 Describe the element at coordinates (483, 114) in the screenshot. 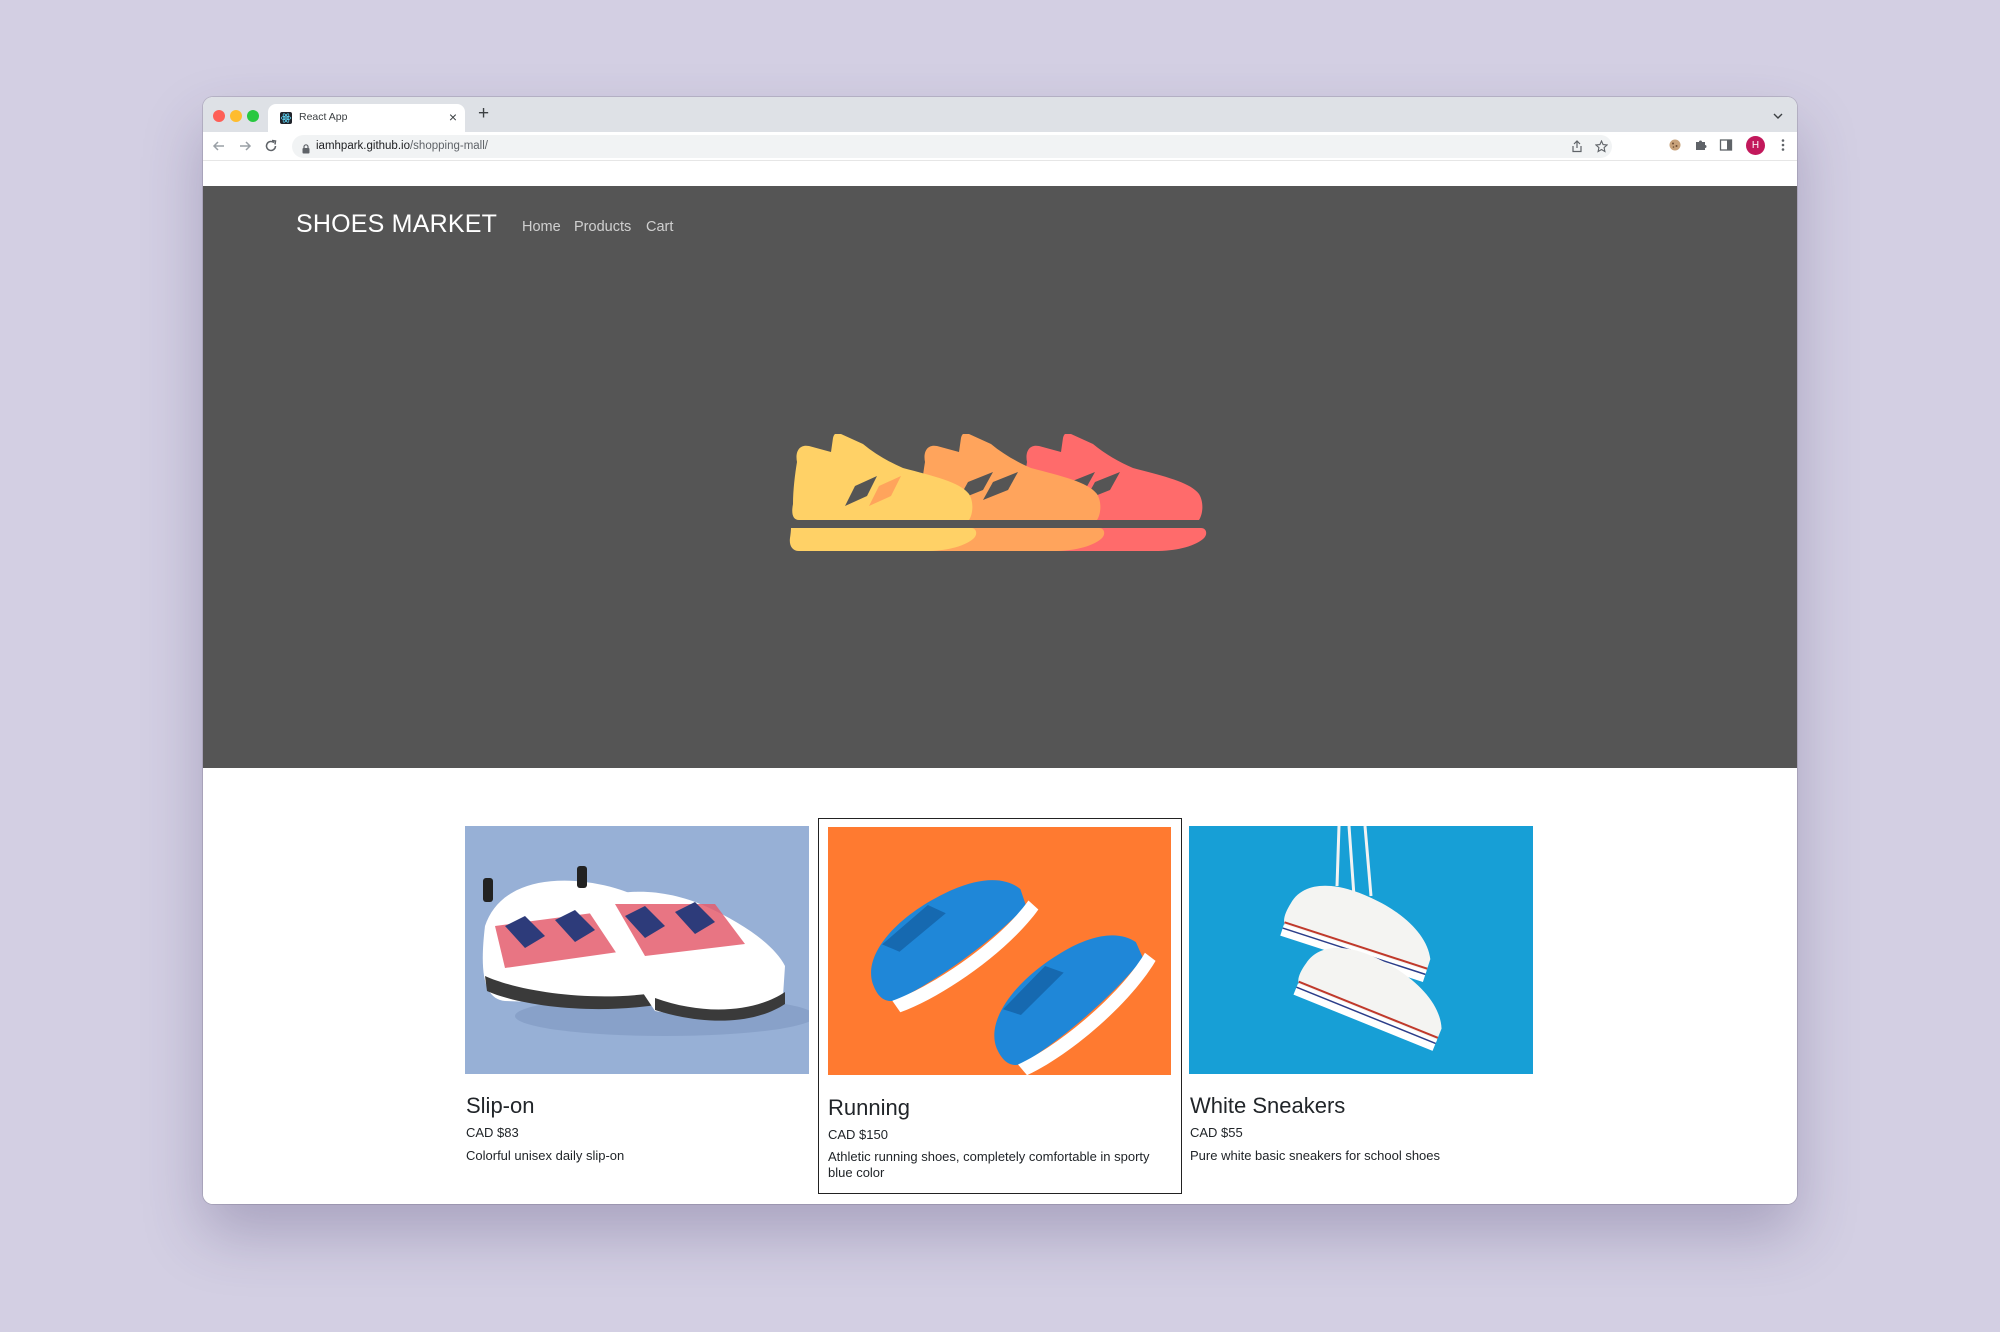

I see `new-tab-button: +` at that location.